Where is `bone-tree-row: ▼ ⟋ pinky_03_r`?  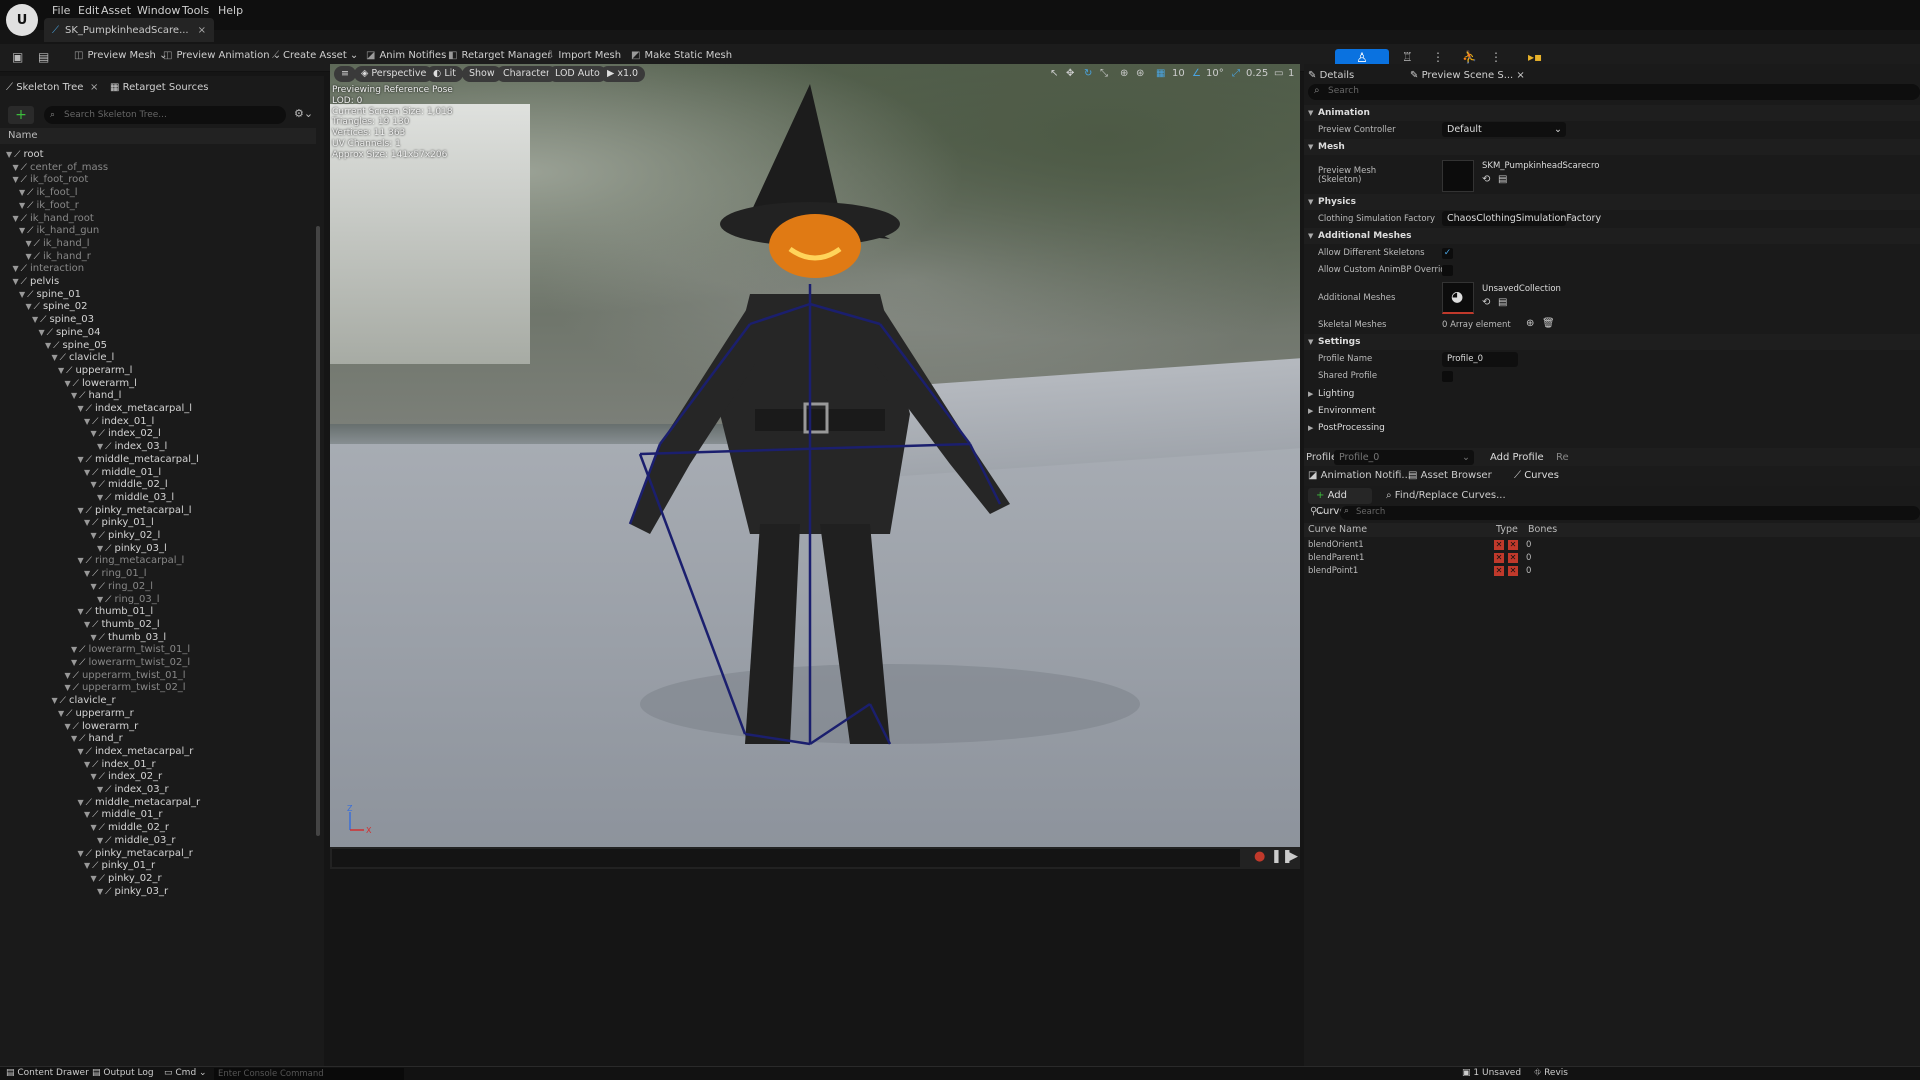
bone-tree-row: ▼ ⟋ pinky_03_r is located at coordinates (132, 892).